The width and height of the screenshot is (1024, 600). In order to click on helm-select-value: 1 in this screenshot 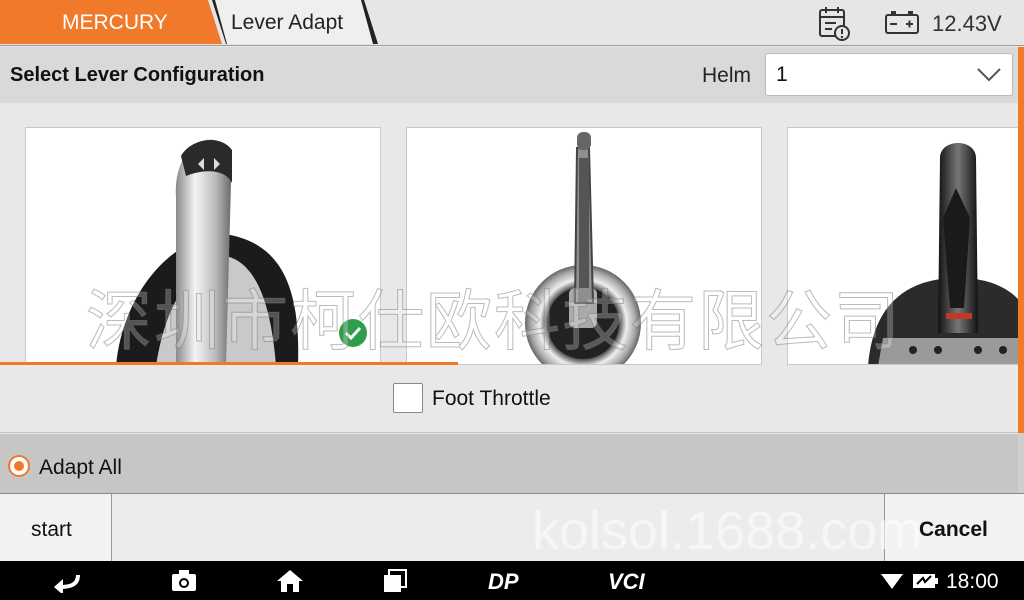, I will do `click(782, 74)`.